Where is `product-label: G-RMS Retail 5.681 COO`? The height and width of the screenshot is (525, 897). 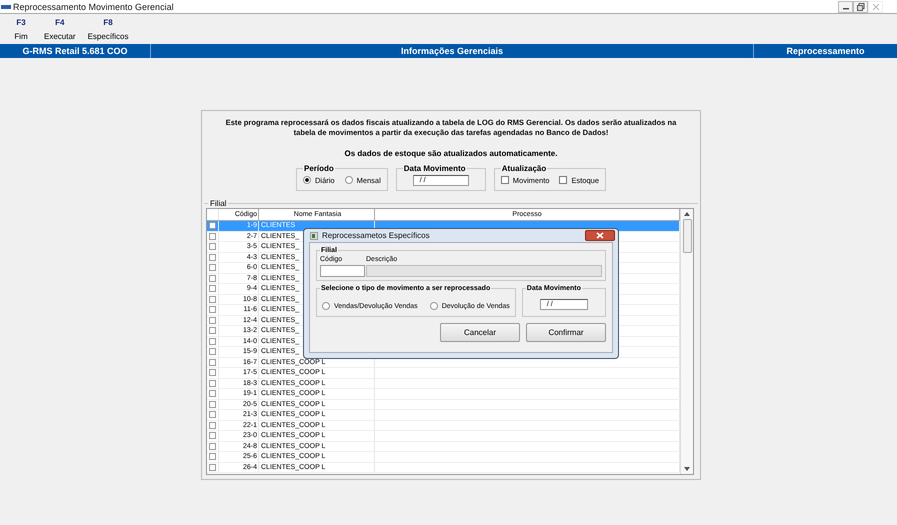
product-label: G-RMS Retail 5.681 COO is located at coordinates (75, 51).